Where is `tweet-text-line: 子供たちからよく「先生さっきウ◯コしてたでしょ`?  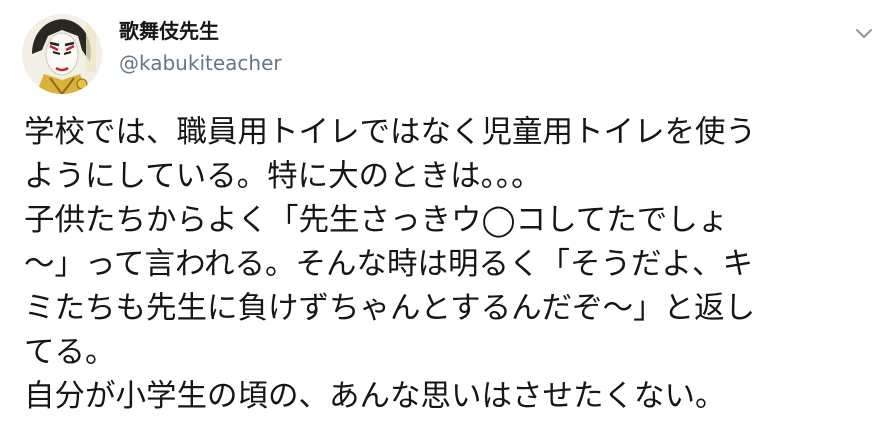
tweet-text-line: 子供たちからよく「先生さっきウ◯コしてたでしょ is located at coordinates (376, 220).